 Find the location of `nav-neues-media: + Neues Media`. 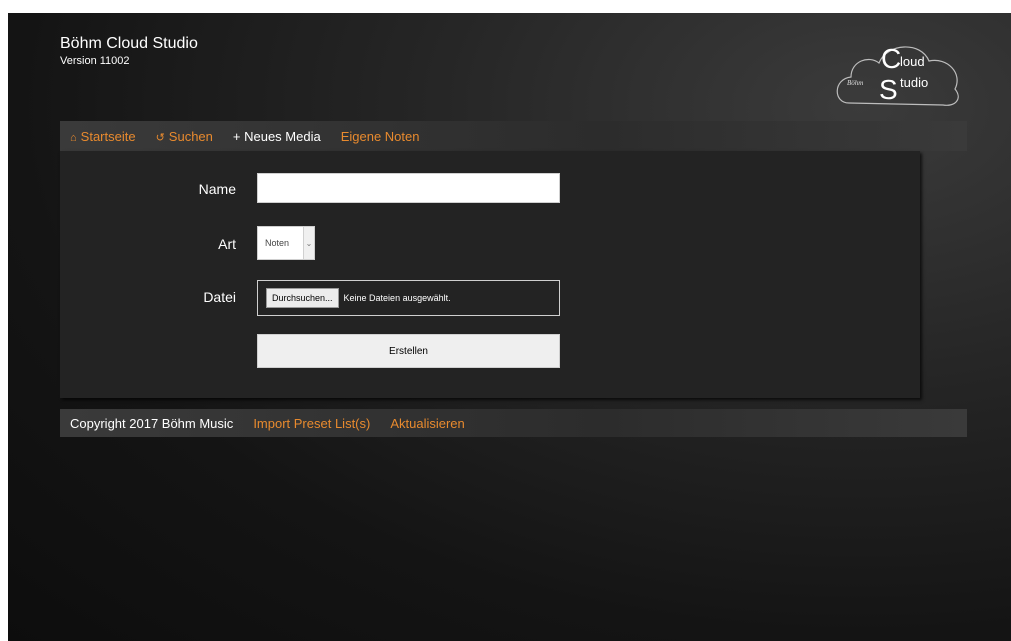

nav-neues-media: + Neues Media is located at coordinates (277, 136).